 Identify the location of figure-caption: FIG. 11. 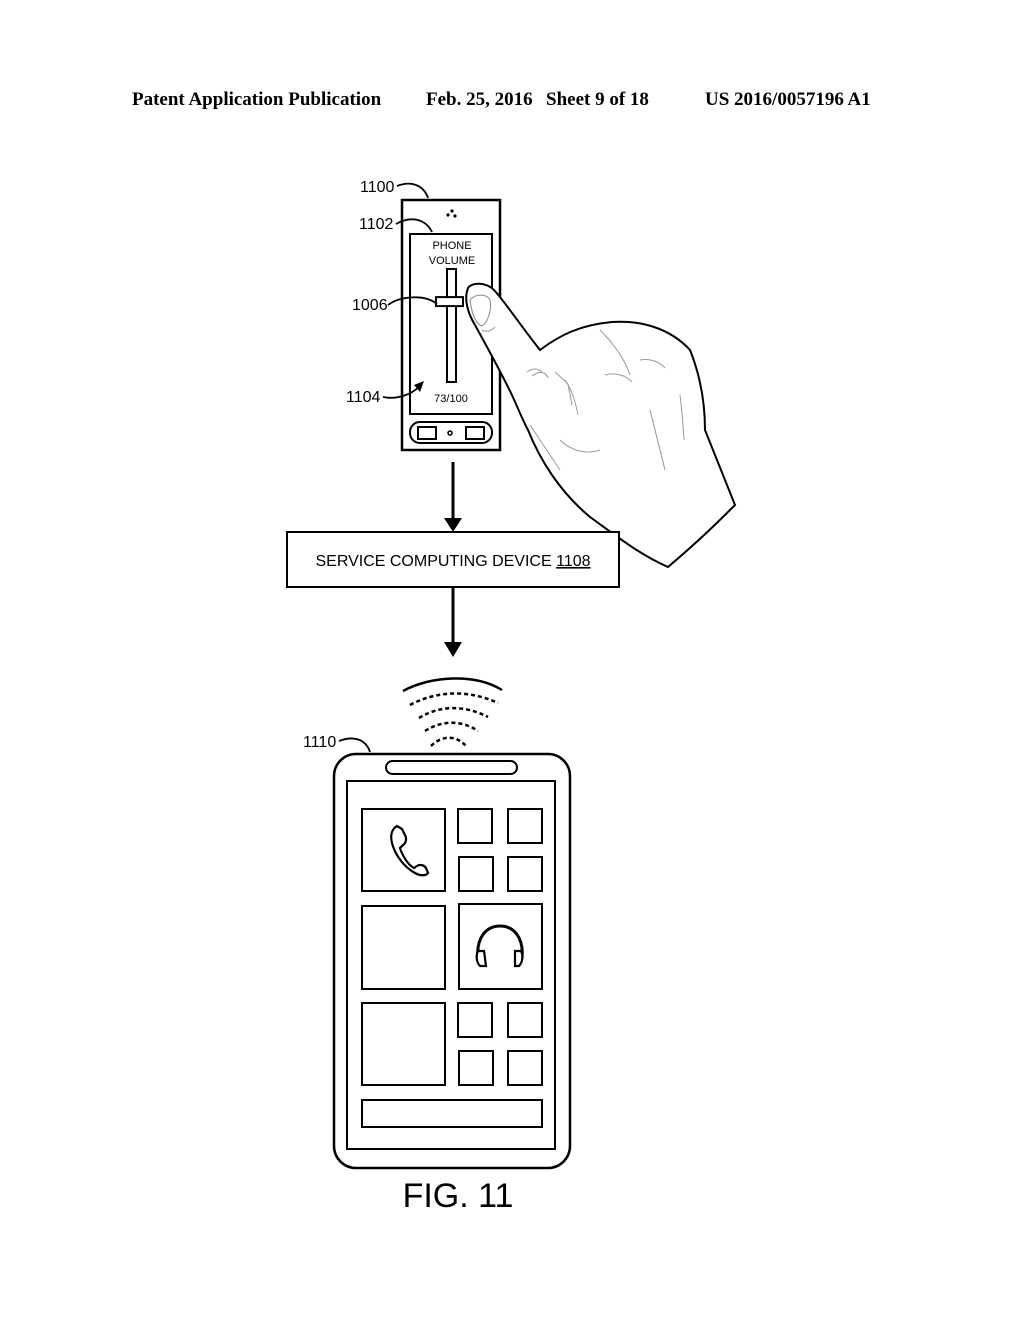
(458, 1196).